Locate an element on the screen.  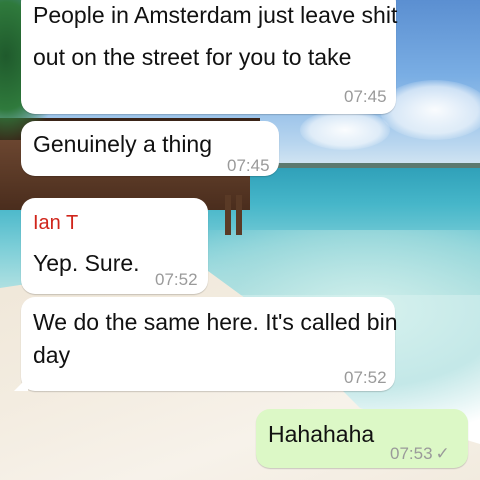
wallpaper-horizon is located at coordinates (375, 165).